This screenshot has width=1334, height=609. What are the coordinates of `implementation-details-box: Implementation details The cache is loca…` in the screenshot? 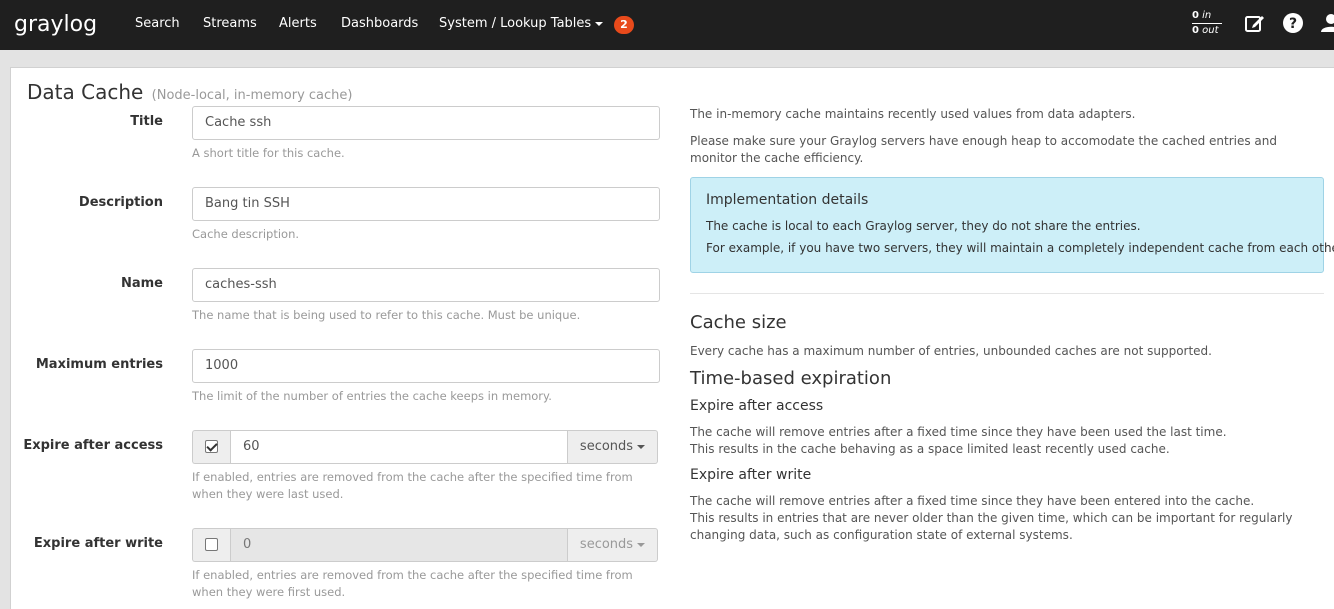 It's located at (1012, 225).